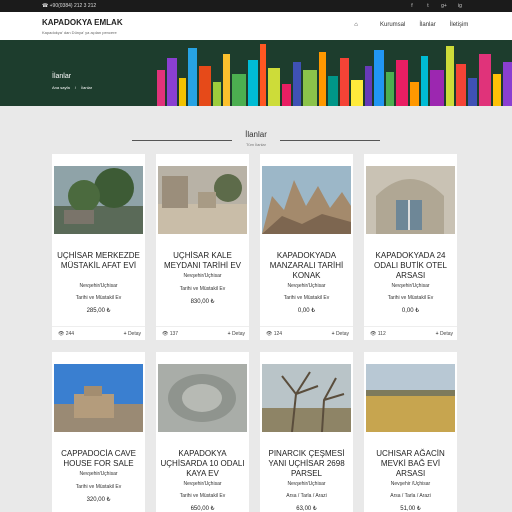  Describe the element at coordinates (459, 25) in the screenshot. I see `nav-item-iletisim: İletişim` at that location.